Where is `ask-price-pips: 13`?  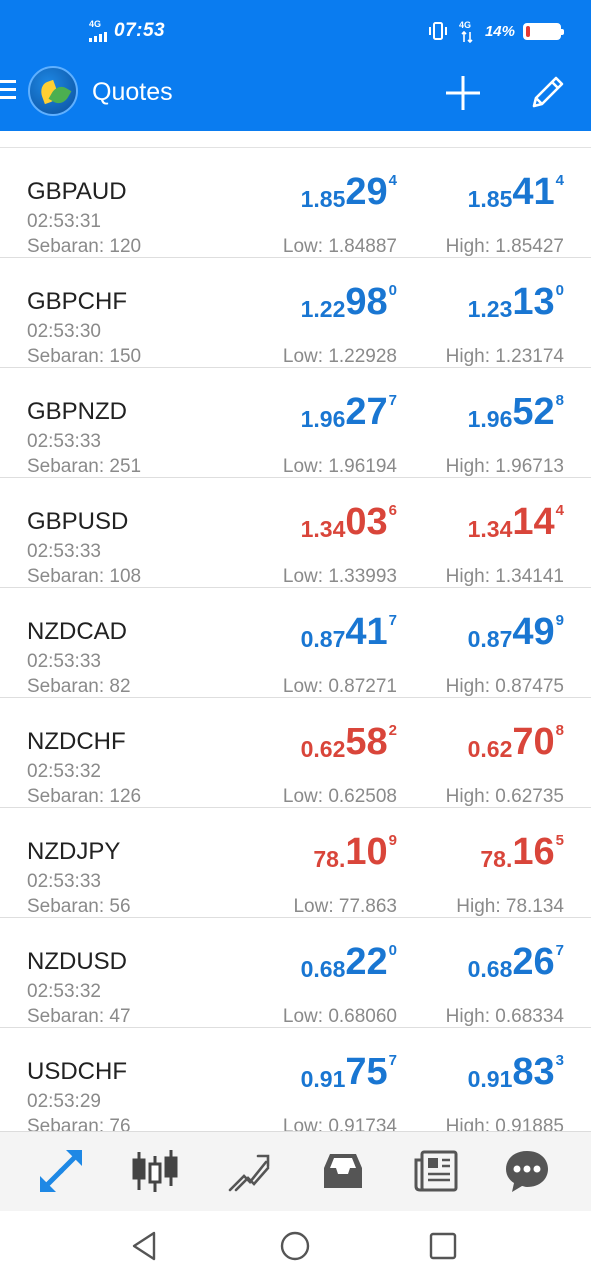 ask-price-pips: 13 is located at coordinates (533, 302).